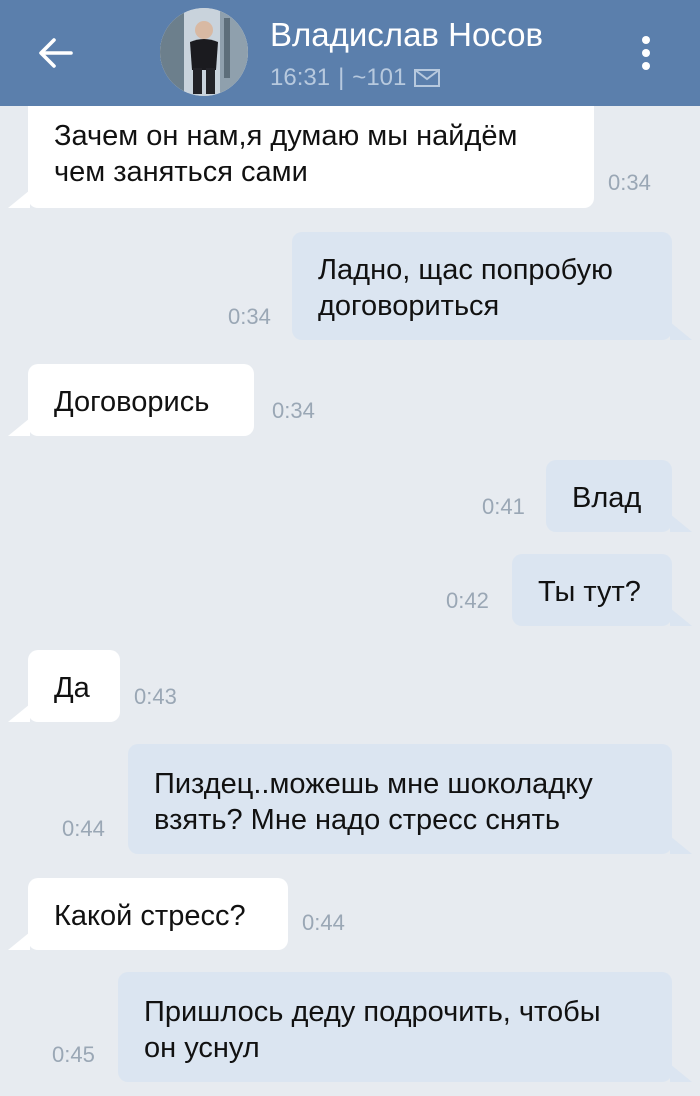  What do you see at coordinates (609, 496) in the screenshot?
I see `outgoing-message: Влад` at bounding box center [609, 496].